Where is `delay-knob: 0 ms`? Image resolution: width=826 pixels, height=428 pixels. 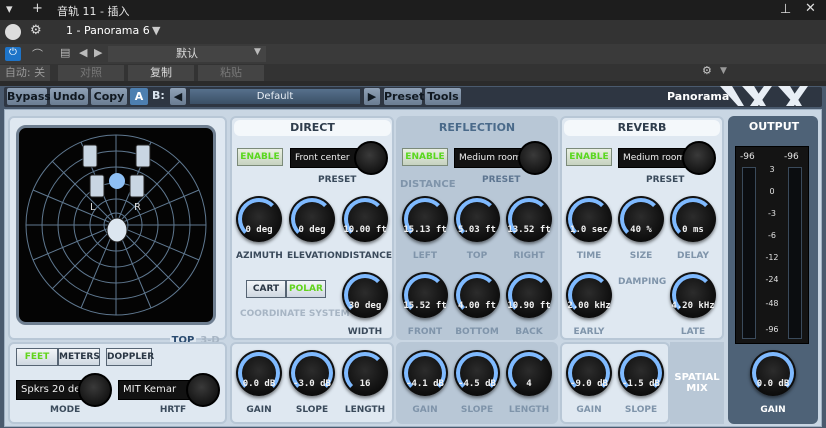 delay-knob: 0 ms is located at coordinates (693, 219).